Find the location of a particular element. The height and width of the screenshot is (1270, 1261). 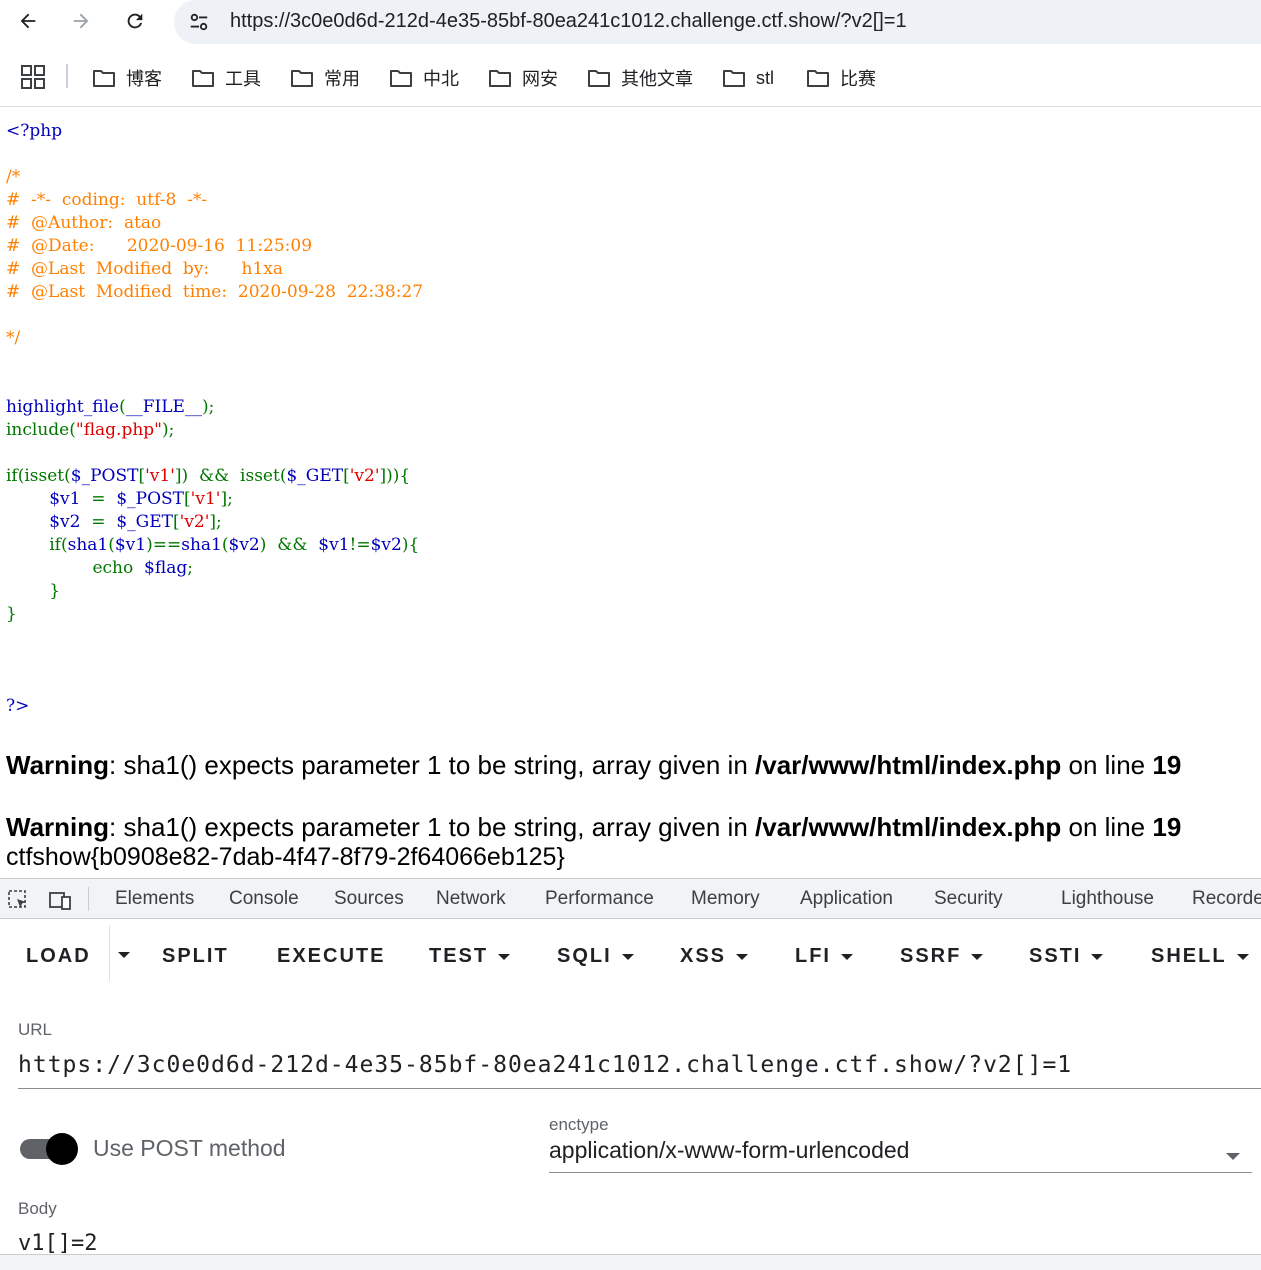

hackbar-button-label: SSRF is located at coordinates (931, 956).